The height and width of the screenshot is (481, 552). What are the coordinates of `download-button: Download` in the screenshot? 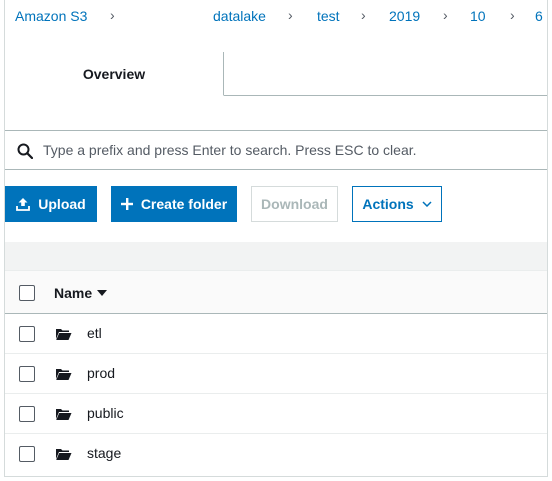 It's located at (294, 204).